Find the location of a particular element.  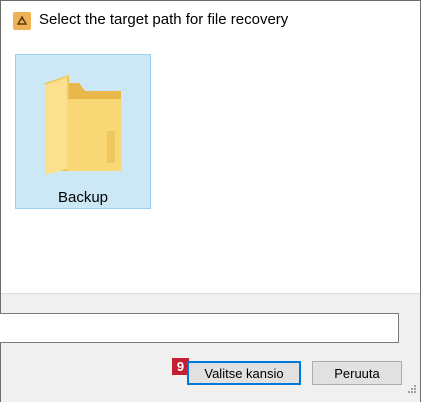

resize-grip-icon is located at coordinates (412, 390).